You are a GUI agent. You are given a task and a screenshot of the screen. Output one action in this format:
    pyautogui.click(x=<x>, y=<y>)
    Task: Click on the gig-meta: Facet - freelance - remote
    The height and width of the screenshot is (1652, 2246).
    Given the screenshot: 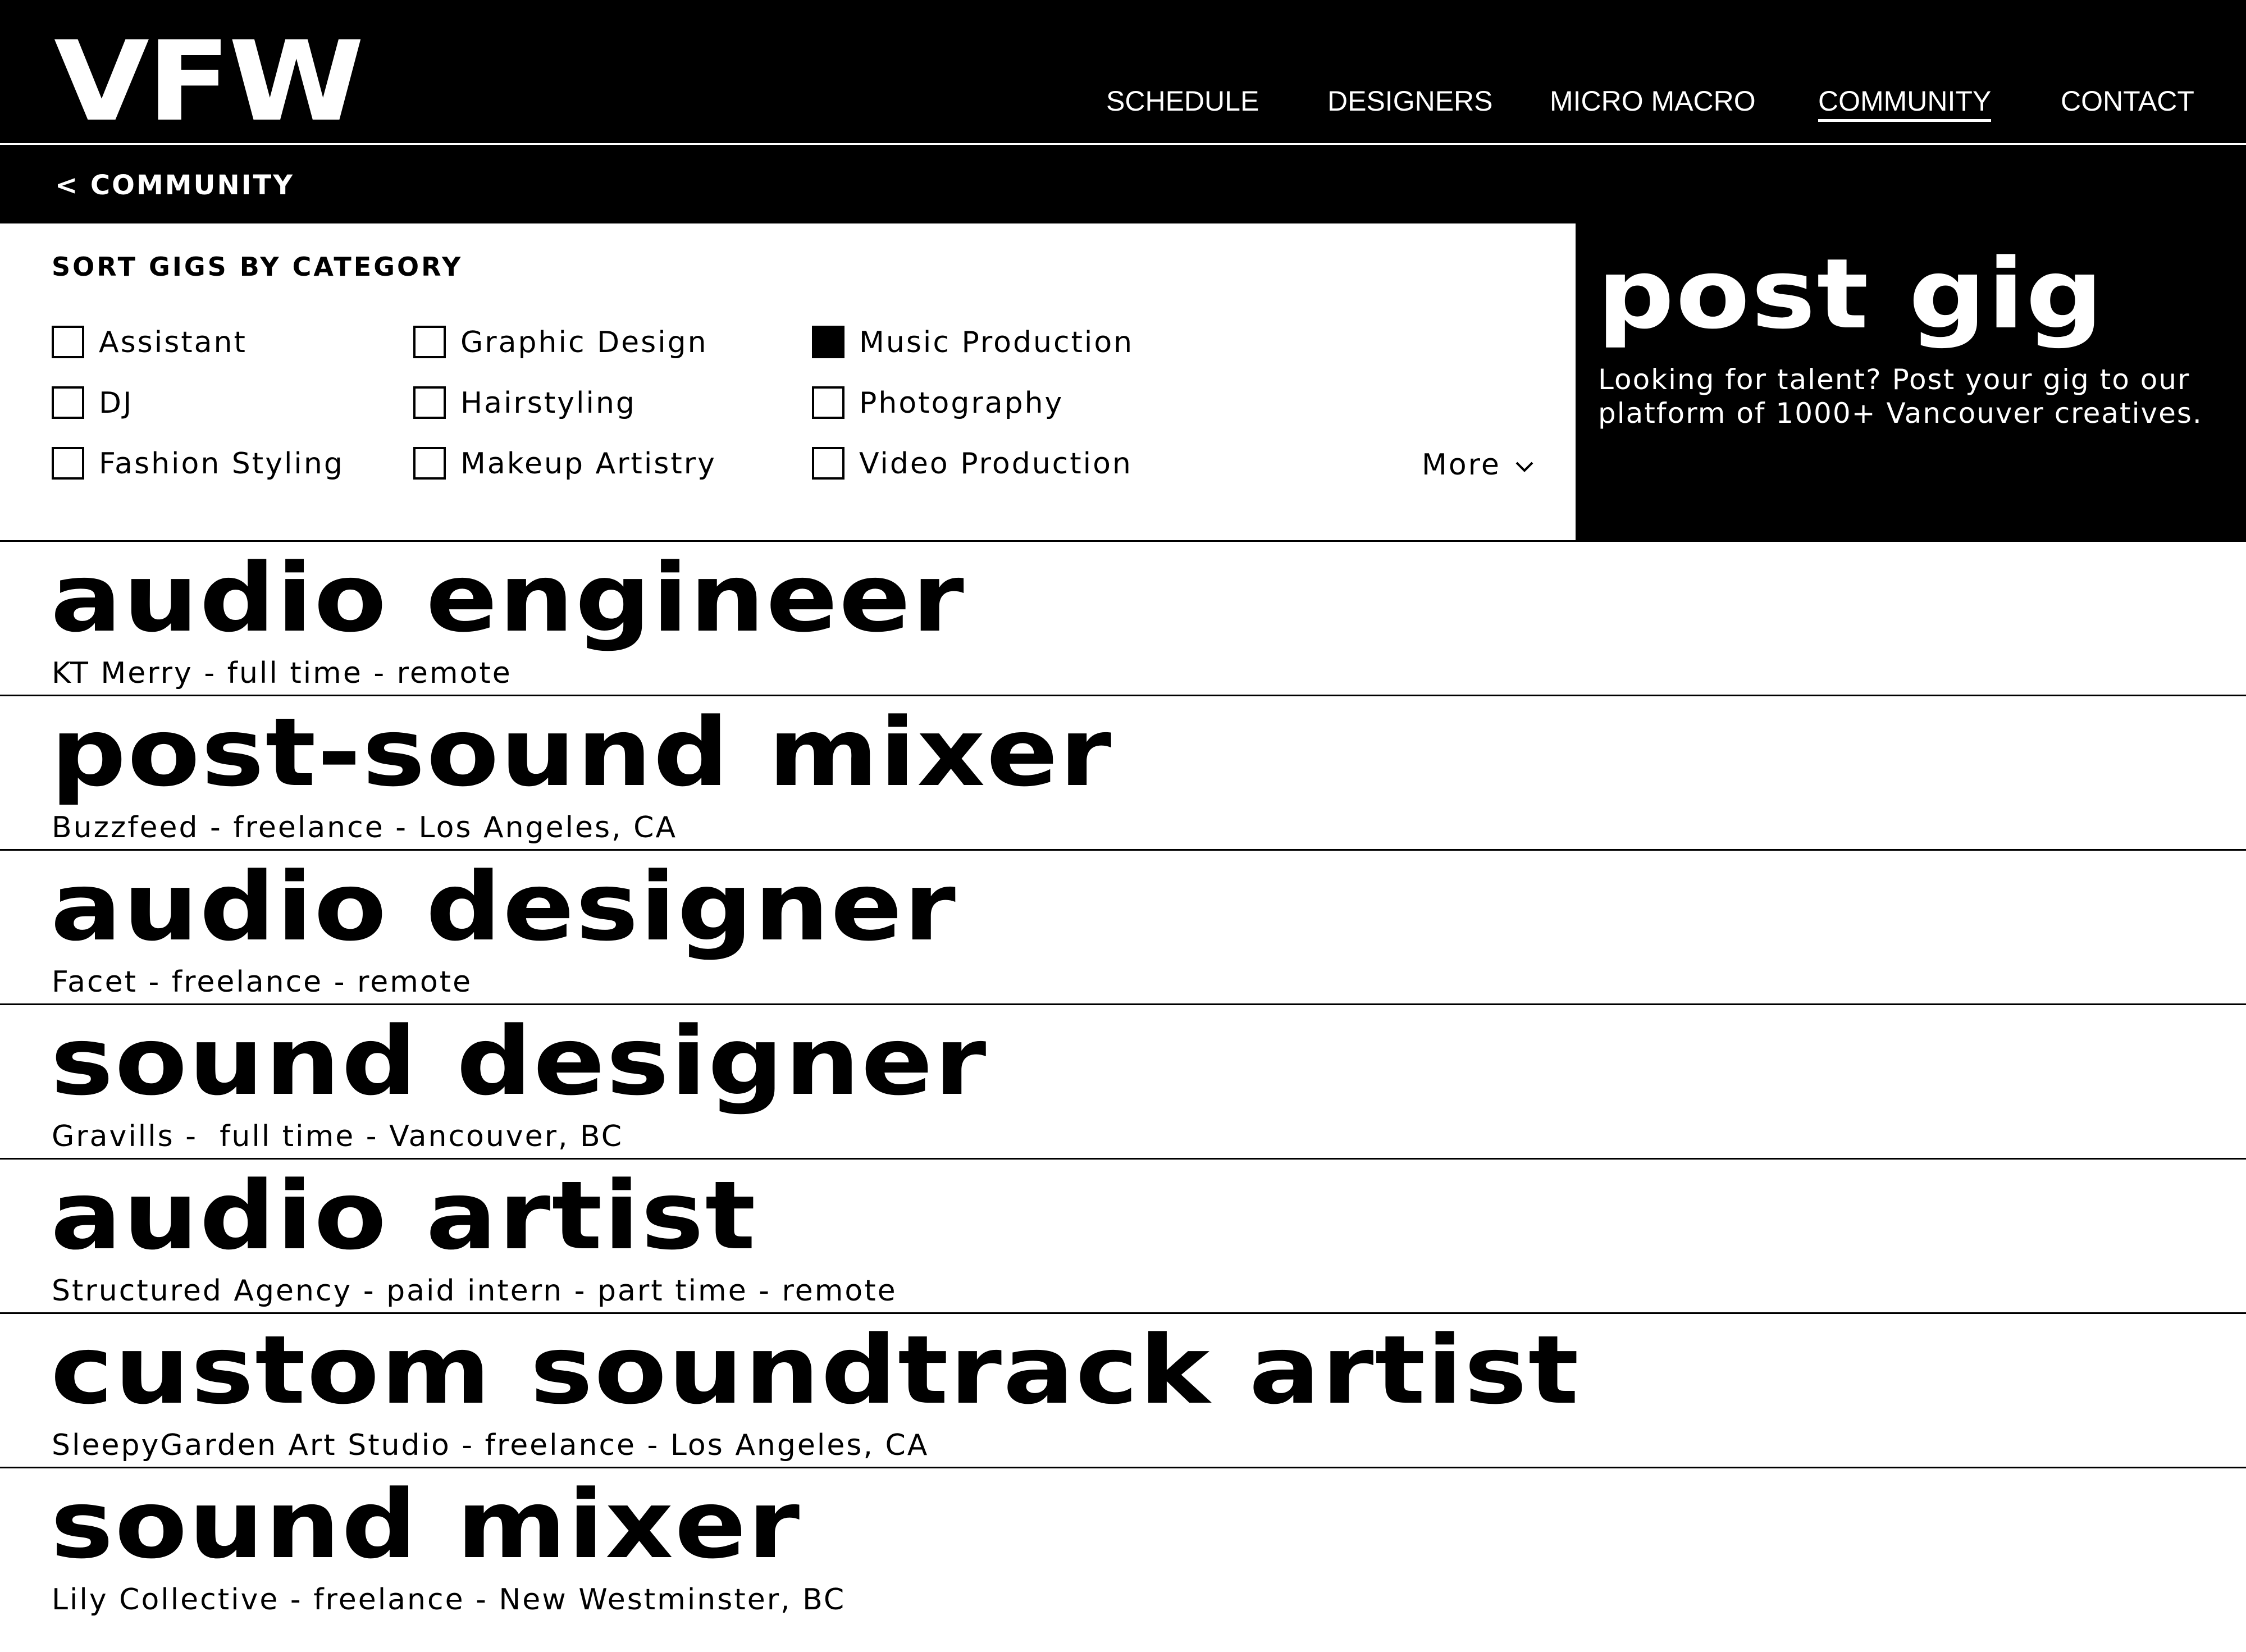 What is the action you would take?
    pyautogui.click(x=262, y=982)
    